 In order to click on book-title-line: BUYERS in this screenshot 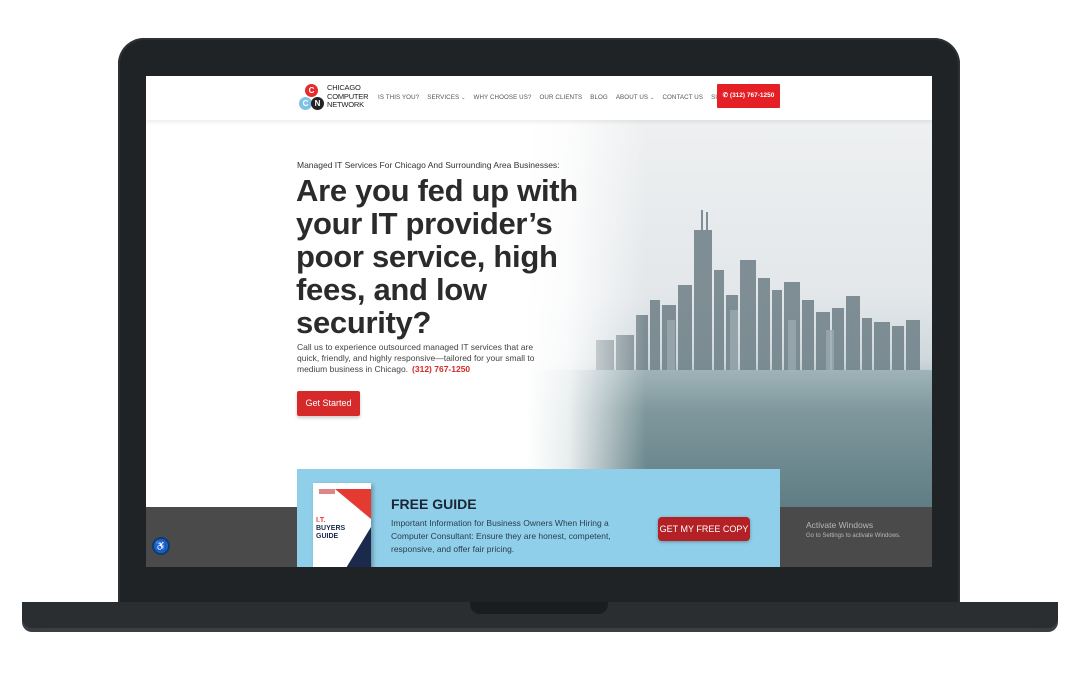, I will do `click(331, 528)`.